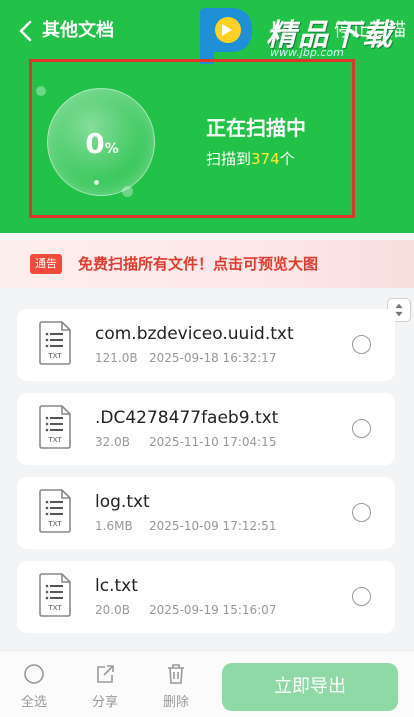 The image size is (414, 717). What do you see at coordinates (112, 442) in the screenshot?
I see `file-size: 32.0B` at bounding box center [112, 442].